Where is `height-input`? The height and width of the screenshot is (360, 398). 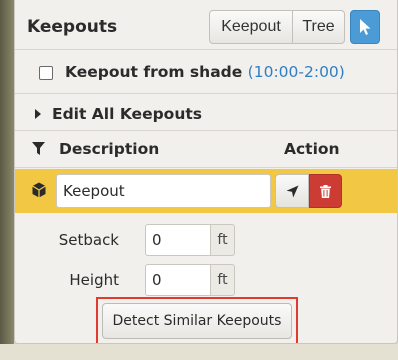
height-input is located at coordinates (178, 280).